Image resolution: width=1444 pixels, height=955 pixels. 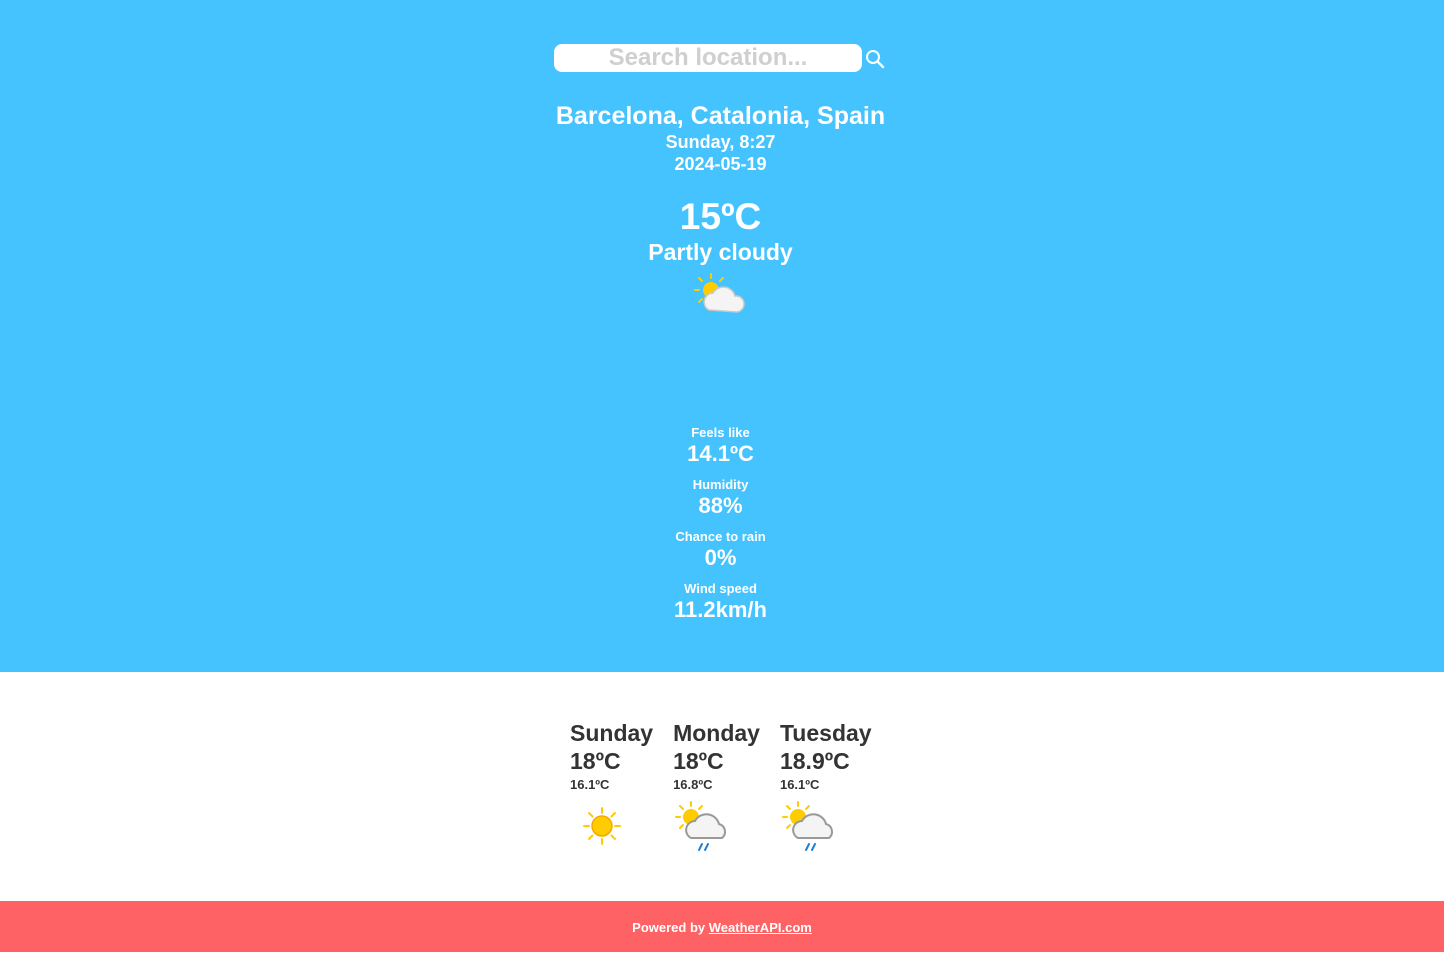 What do you see at coordinates (720, 252) in the screenshot?
I see `current-condition: Partly cloudy` at bounding box center [720, 252].